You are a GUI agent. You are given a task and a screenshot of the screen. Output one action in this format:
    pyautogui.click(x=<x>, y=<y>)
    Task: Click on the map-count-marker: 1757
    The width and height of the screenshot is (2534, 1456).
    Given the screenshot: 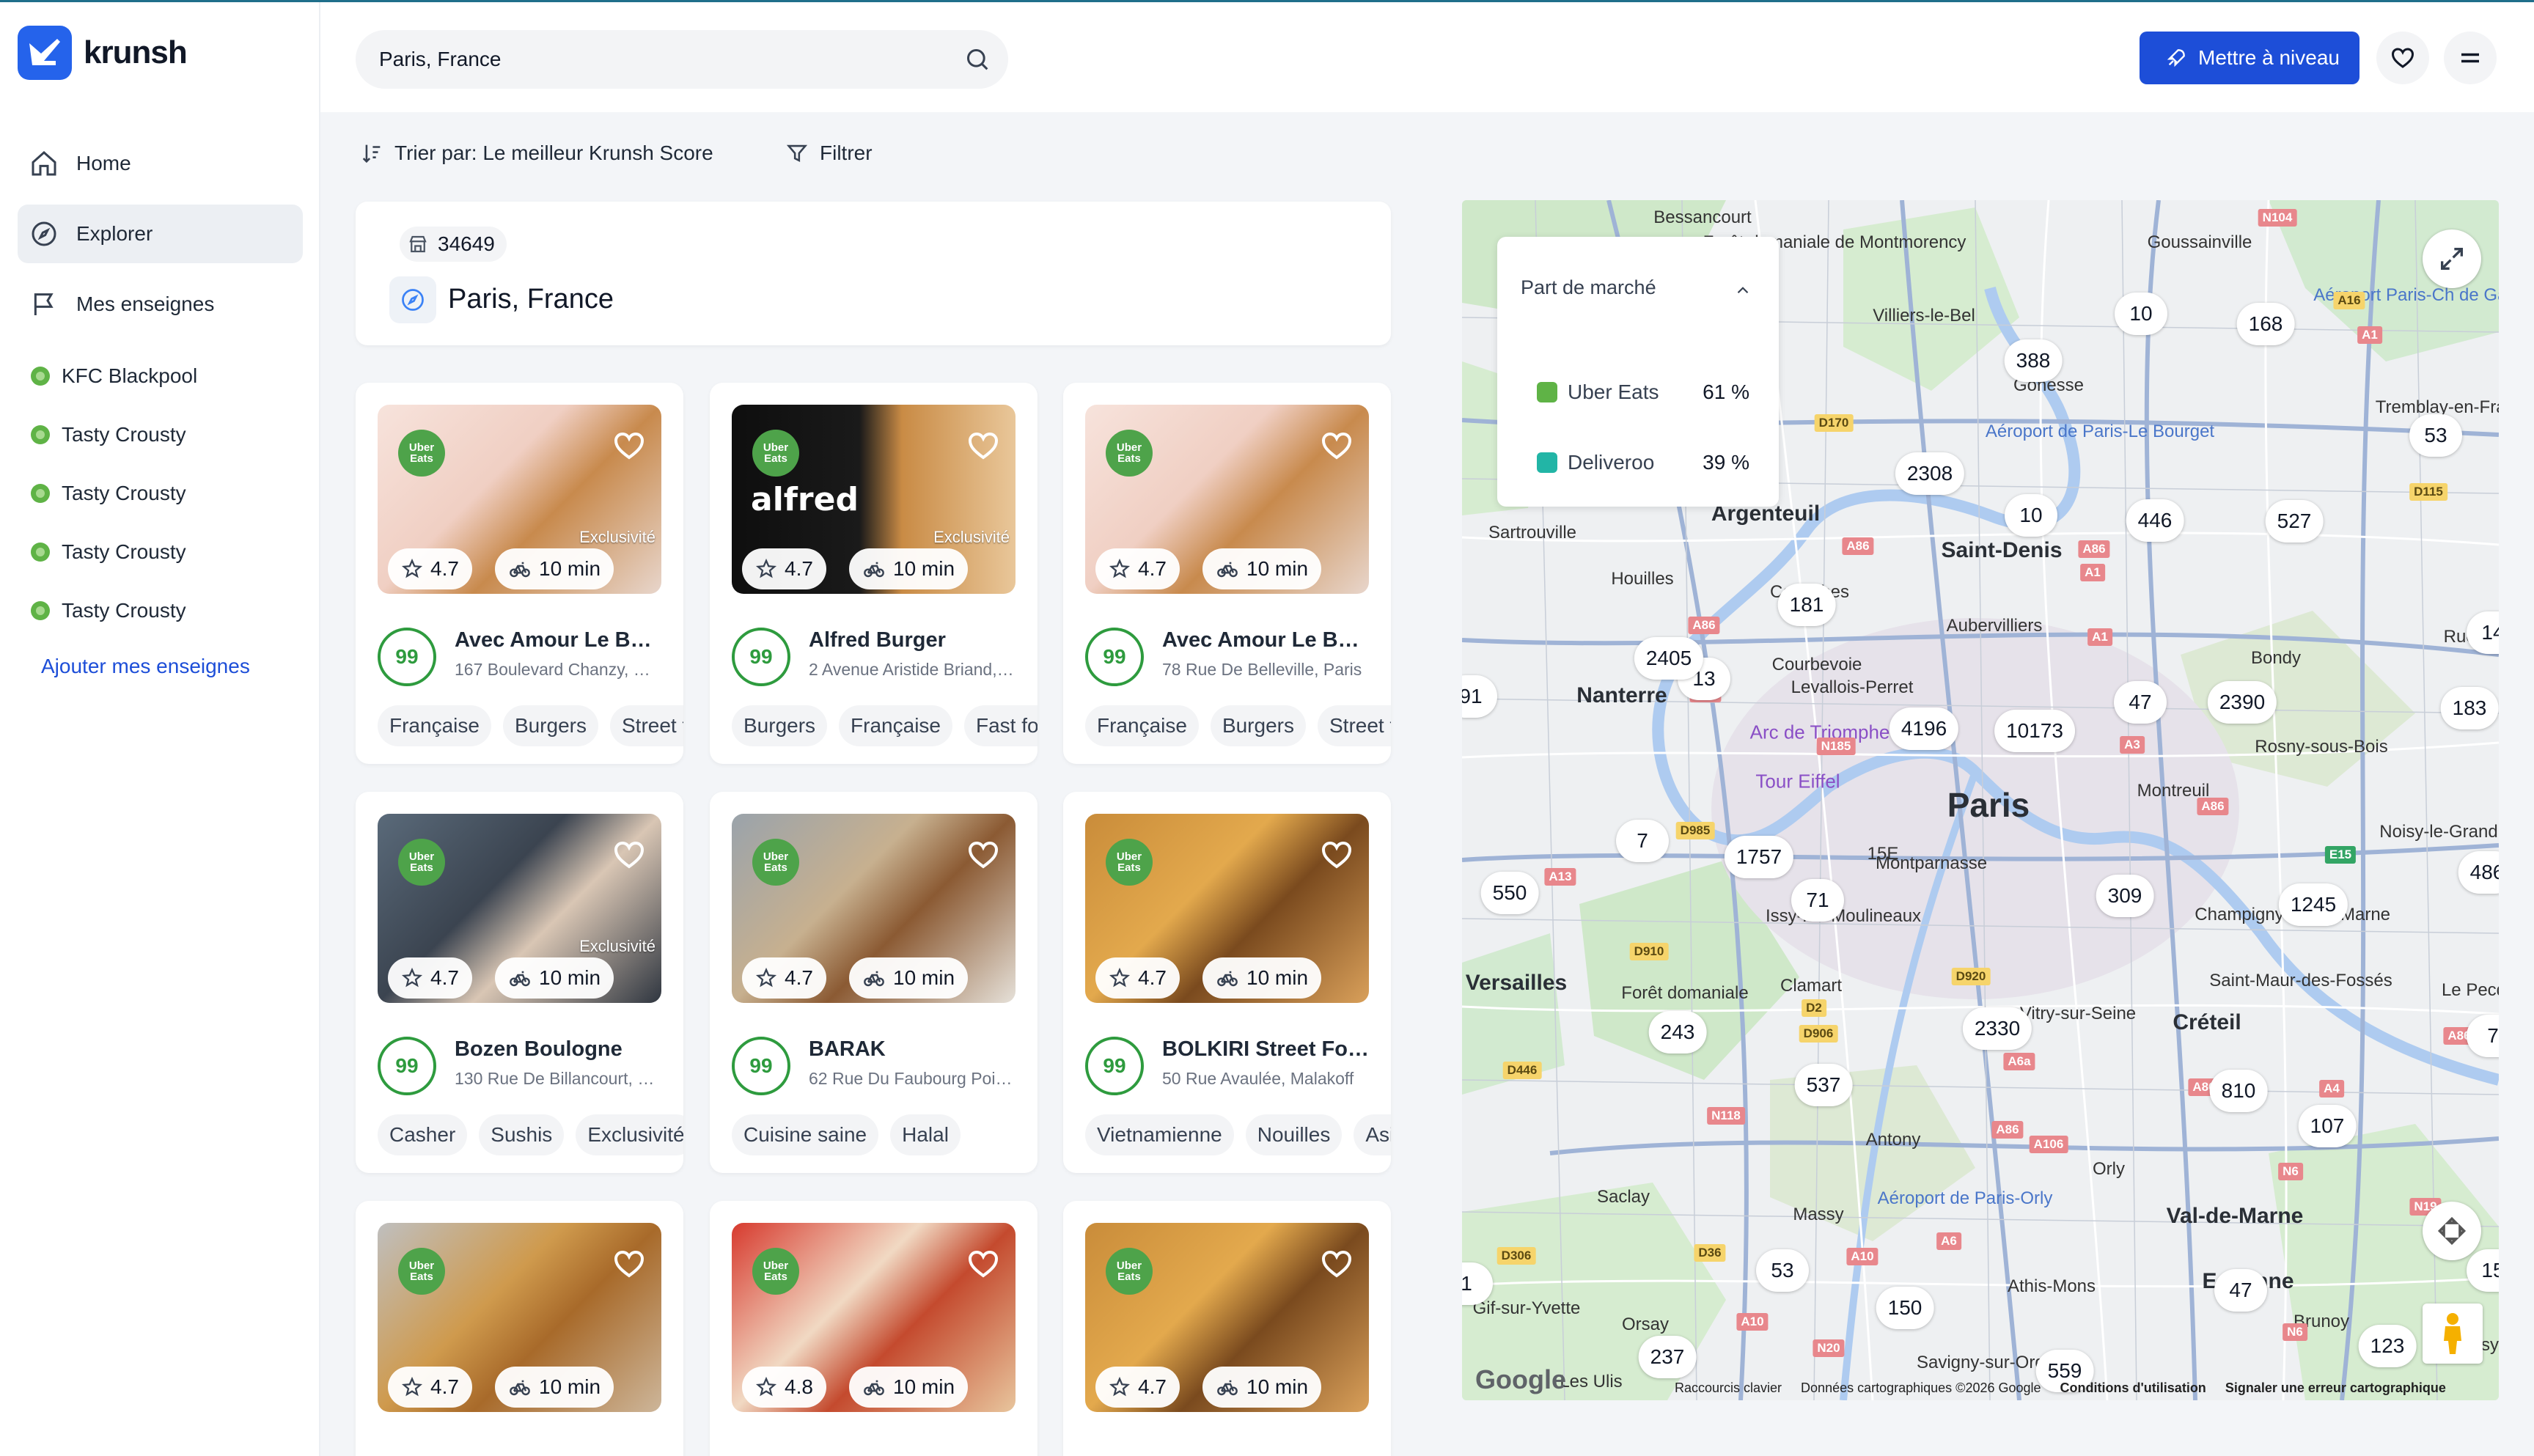 What is the action you would take?
    pyautogui.click(x=1759, y=857)
    